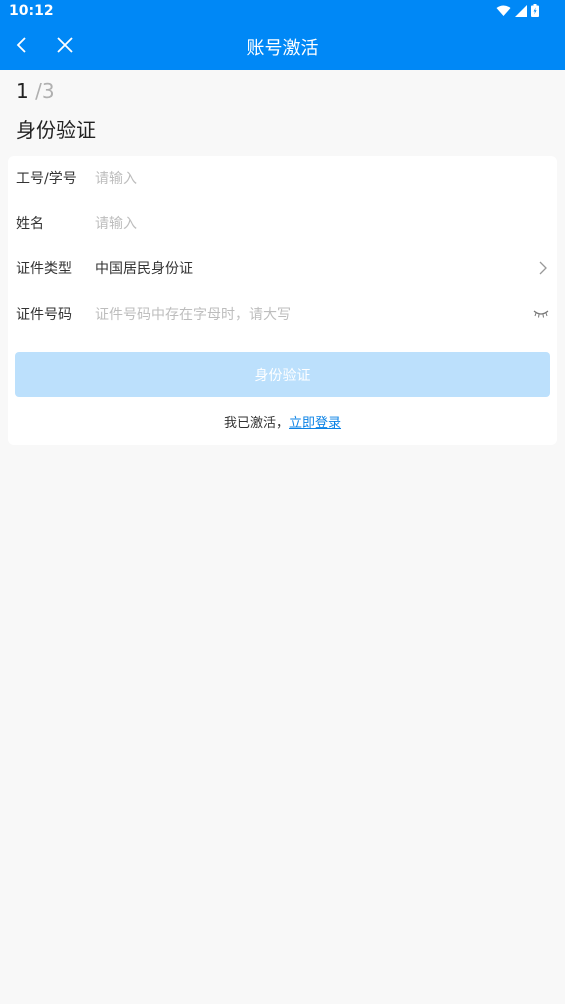 This screenshot has height=1004, width=565. Describe the element at coordinates (256, 423) in the screenshot. I see `activated-text: 我已激活，` at that location.